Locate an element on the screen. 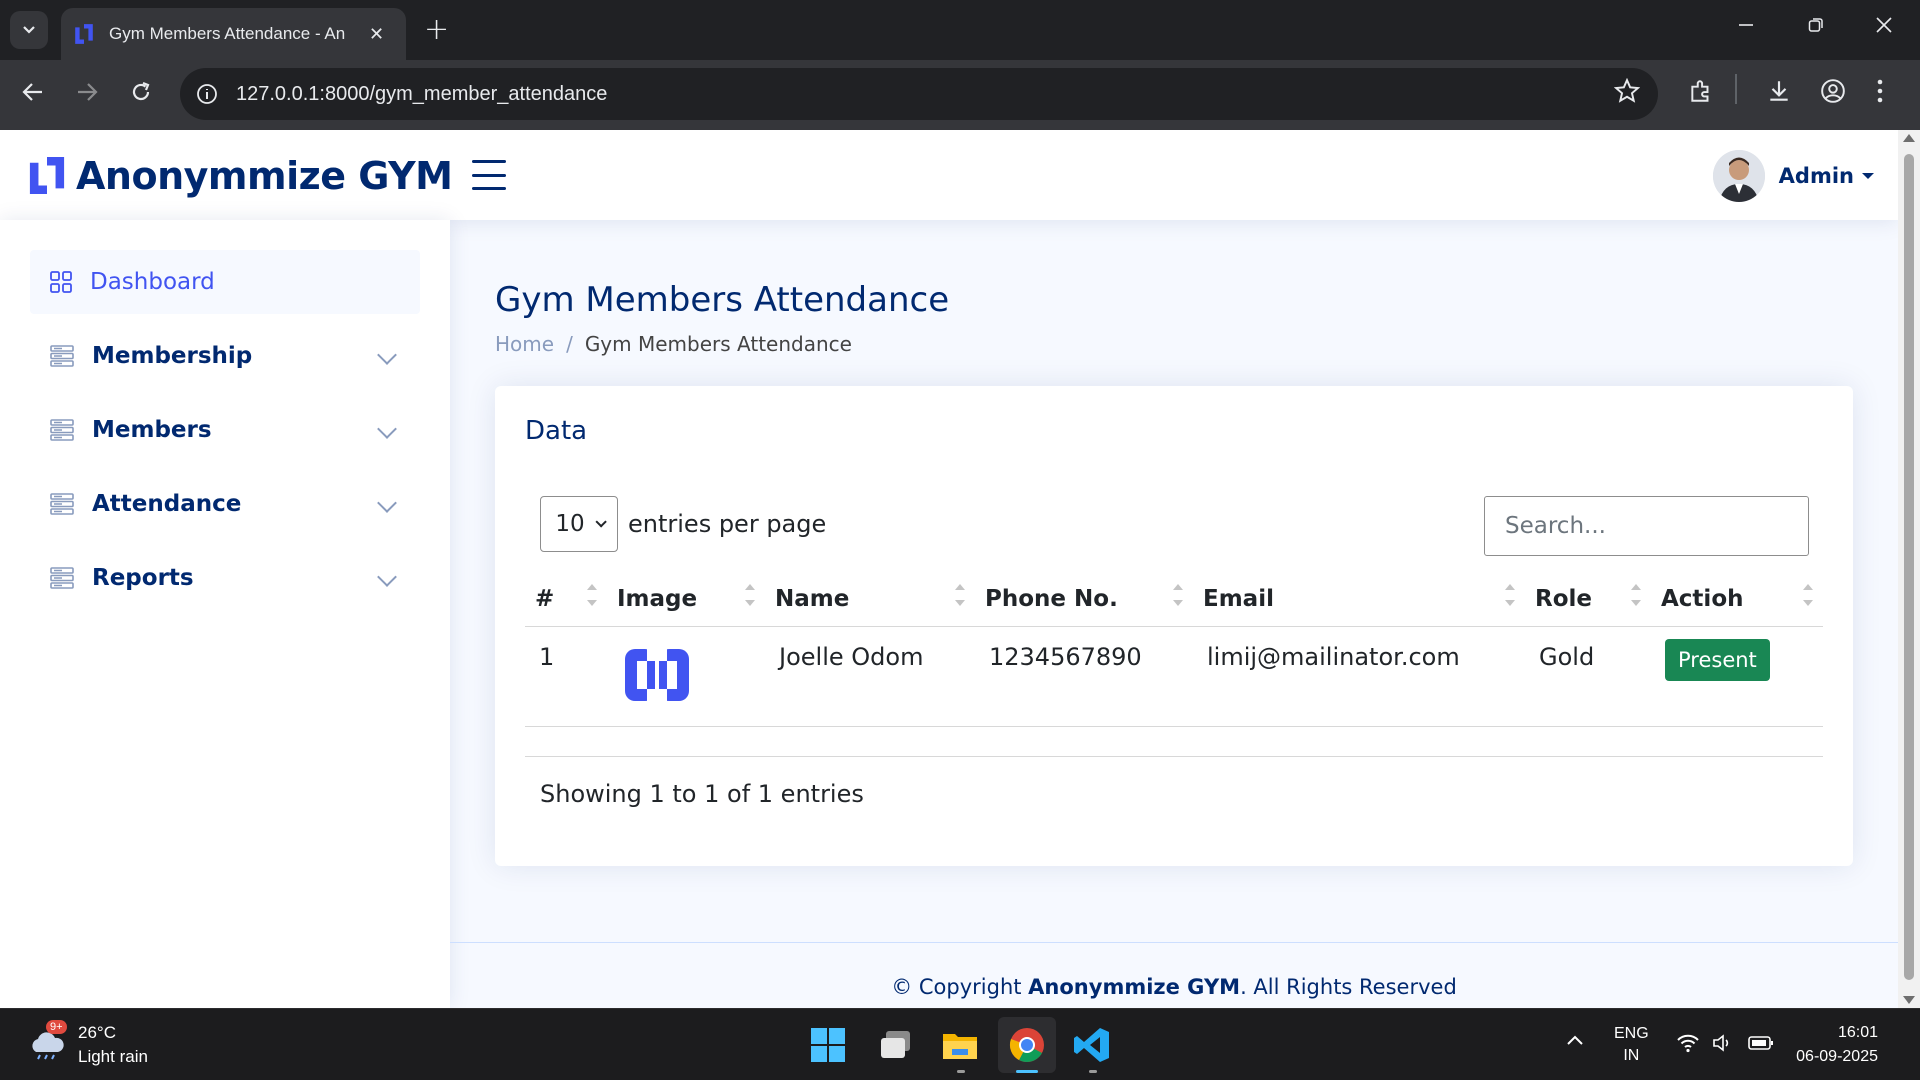  footer-brand: Anonymmize GYM is located at coordinates (1134, 987).